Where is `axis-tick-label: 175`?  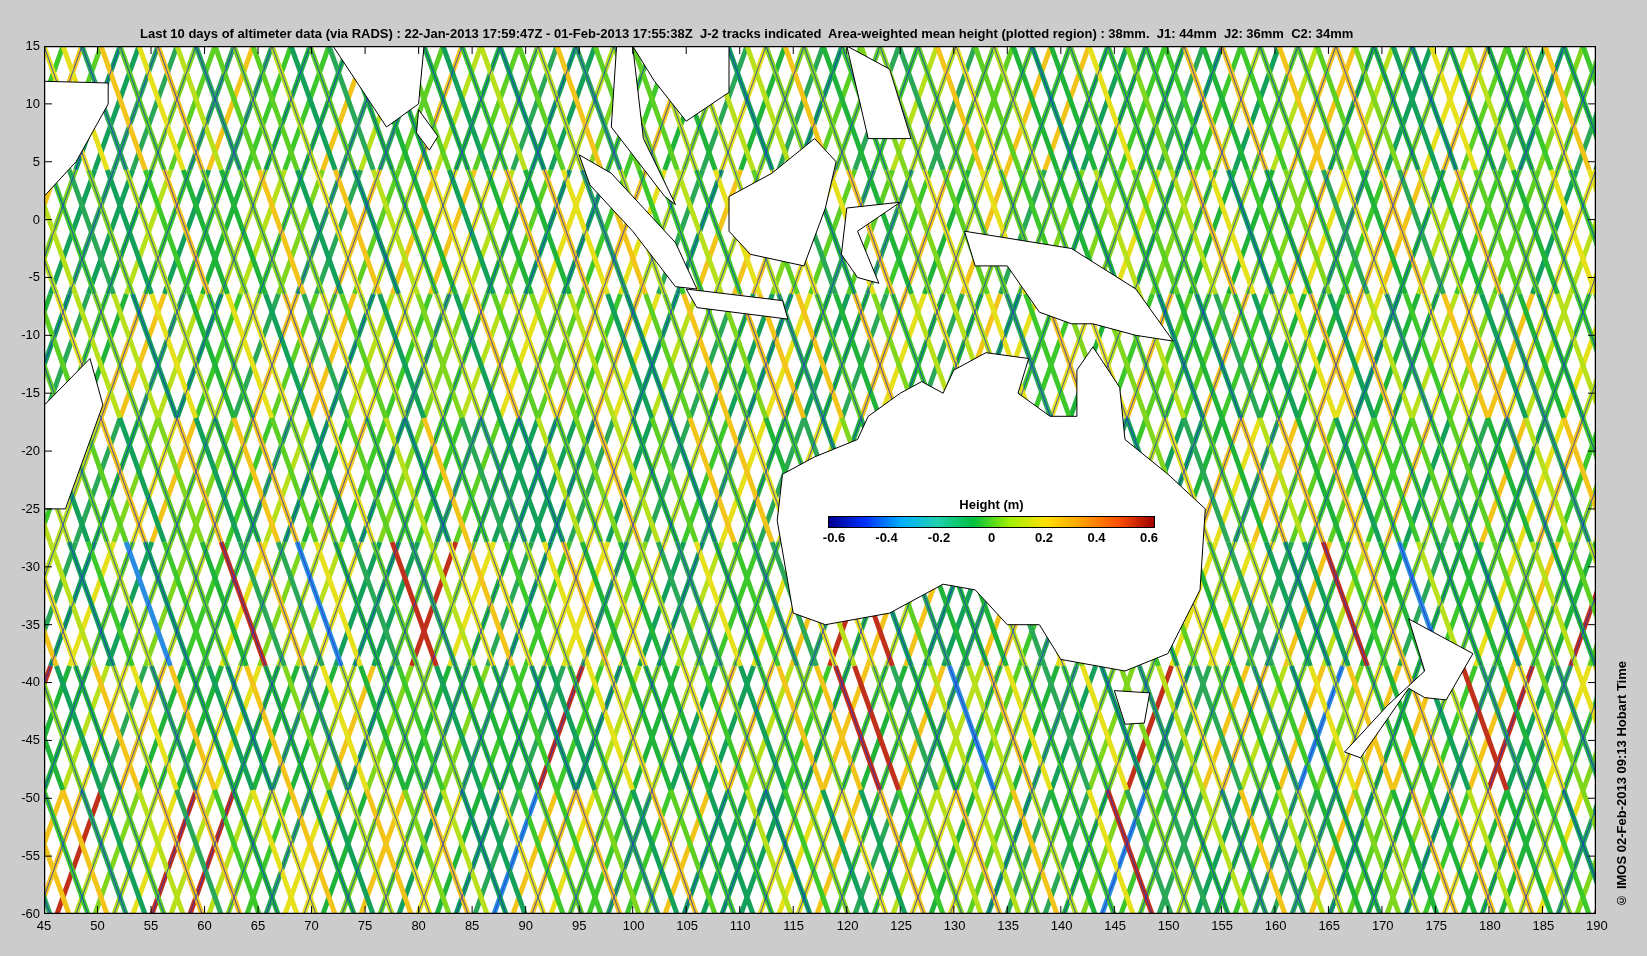 axis-tick-label: 175 is located at coordinates (1435, 926).